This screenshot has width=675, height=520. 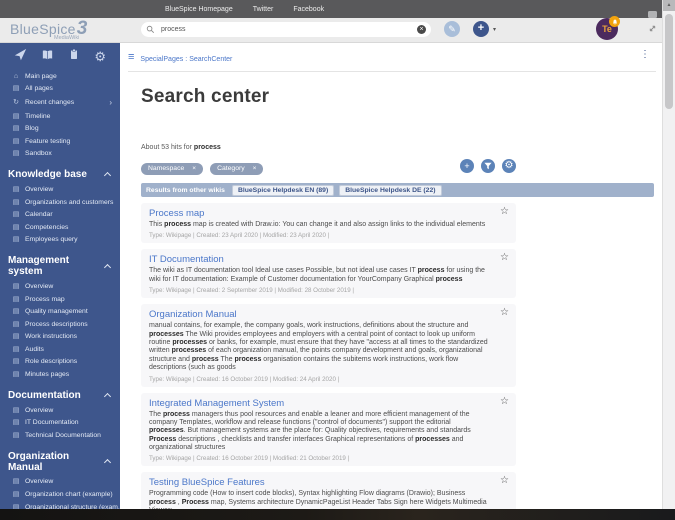 What do you see at coordinates (337, 514) in the screenshot?
I see `bottom-bar` at bounding box center [337, 514].